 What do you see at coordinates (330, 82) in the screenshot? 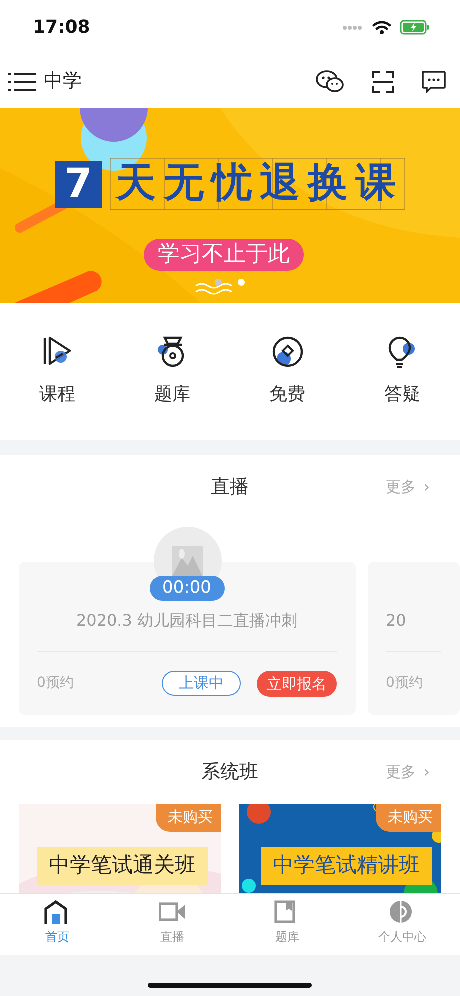
I see `chat-bubbles-icon` at bounding box center [330, 82].